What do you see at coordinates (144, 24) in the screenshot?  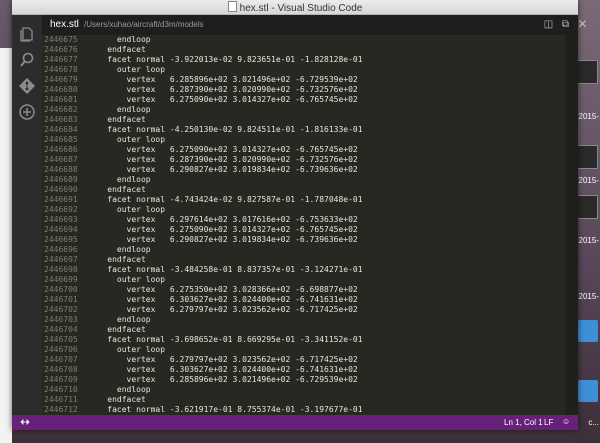 I see `editor-tab-path: /Users/xuhao/aircraft/d3m/models` at bounding box center [144, 24].